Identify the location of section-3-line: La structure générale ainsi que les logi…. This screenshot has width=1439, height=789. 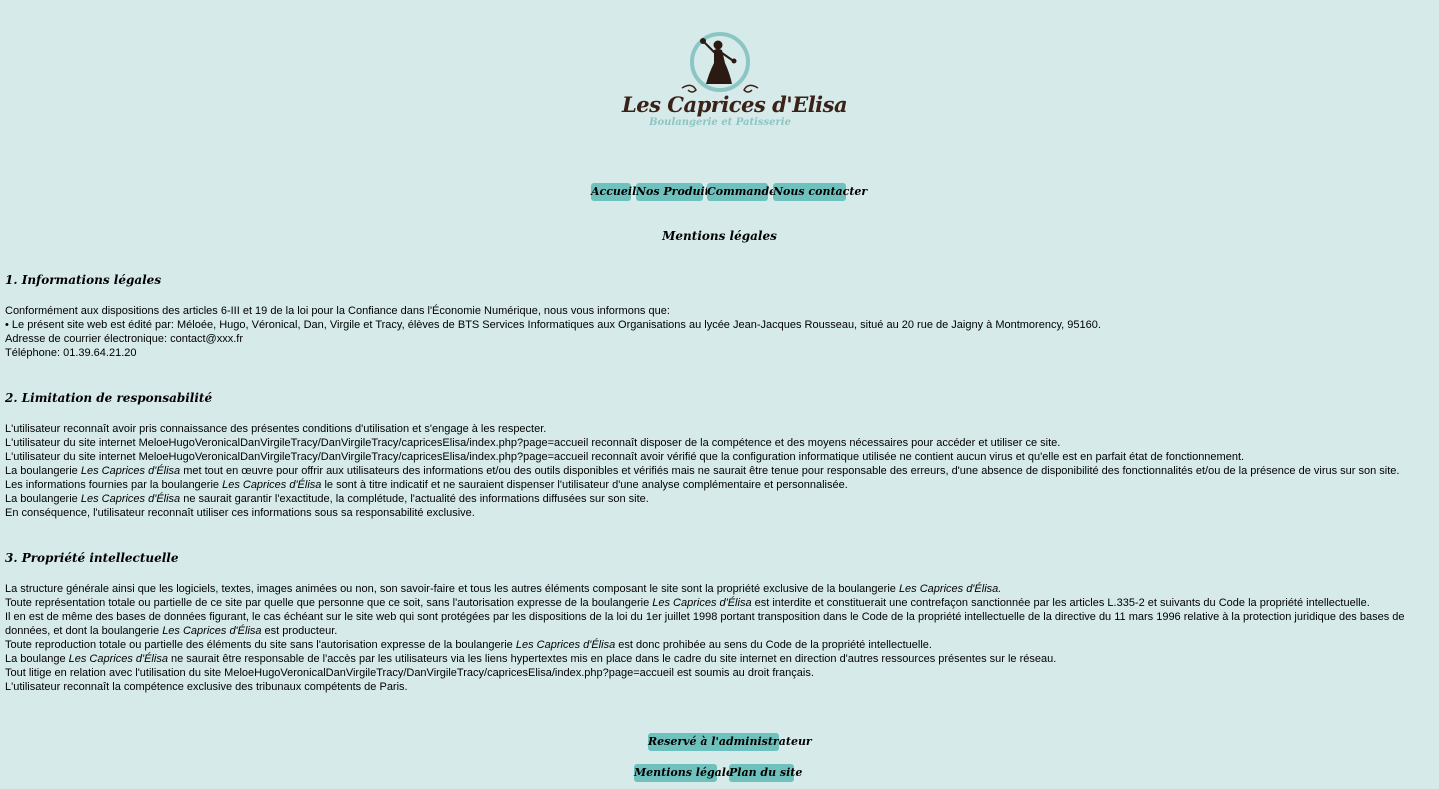
(503, 589).